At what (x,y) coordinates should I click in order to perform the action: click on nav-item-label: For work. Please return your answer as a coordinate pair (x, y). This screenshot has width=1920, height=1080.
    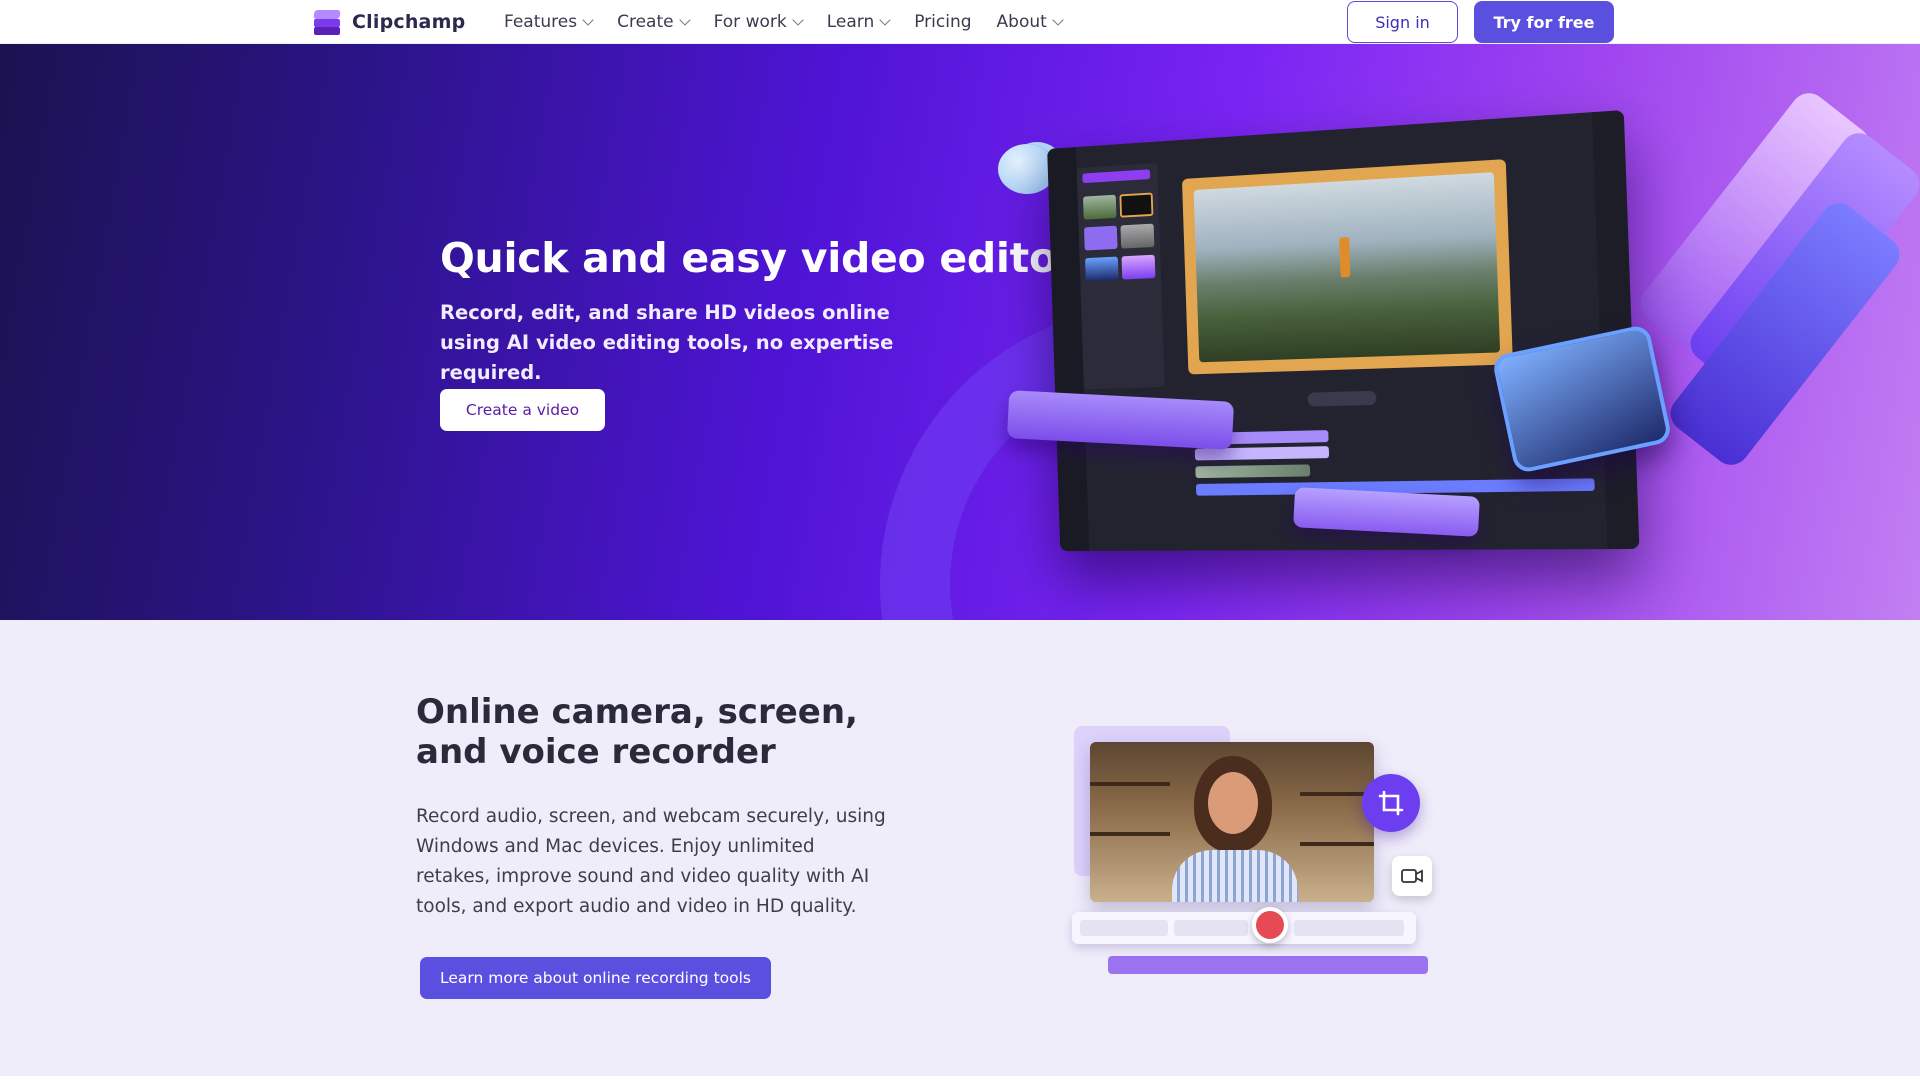
    Looking at the image, I should click on (750, 22).